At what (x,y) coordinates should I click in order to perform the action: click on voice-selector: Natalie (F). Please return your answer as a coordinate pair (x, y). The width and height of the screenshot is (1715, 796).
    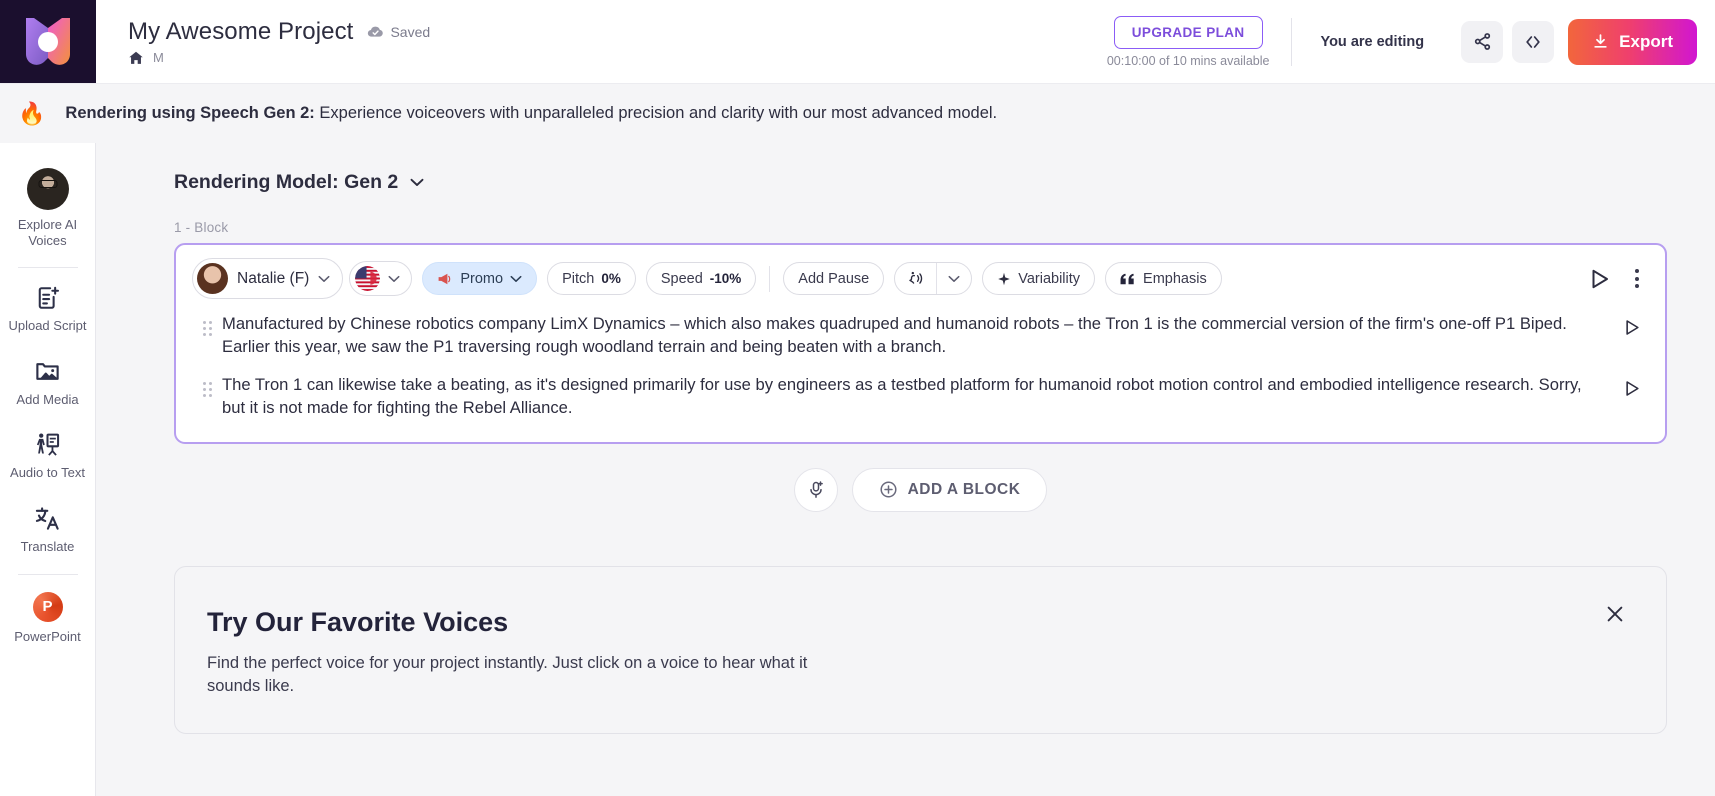
    Looking at the image, I should click on (268, 278).